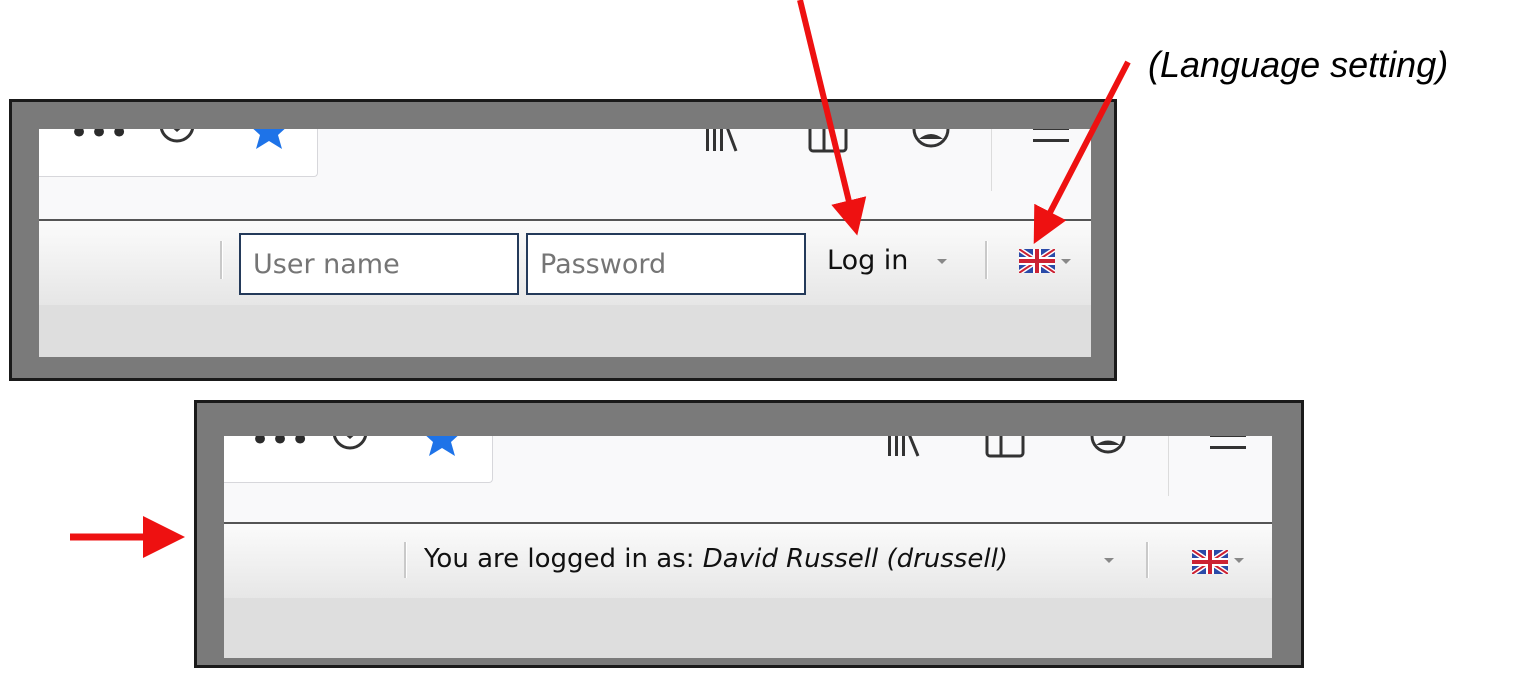  Describe the element at coordinates (666, 264) in the screenshot. I see `password-input` at that location.